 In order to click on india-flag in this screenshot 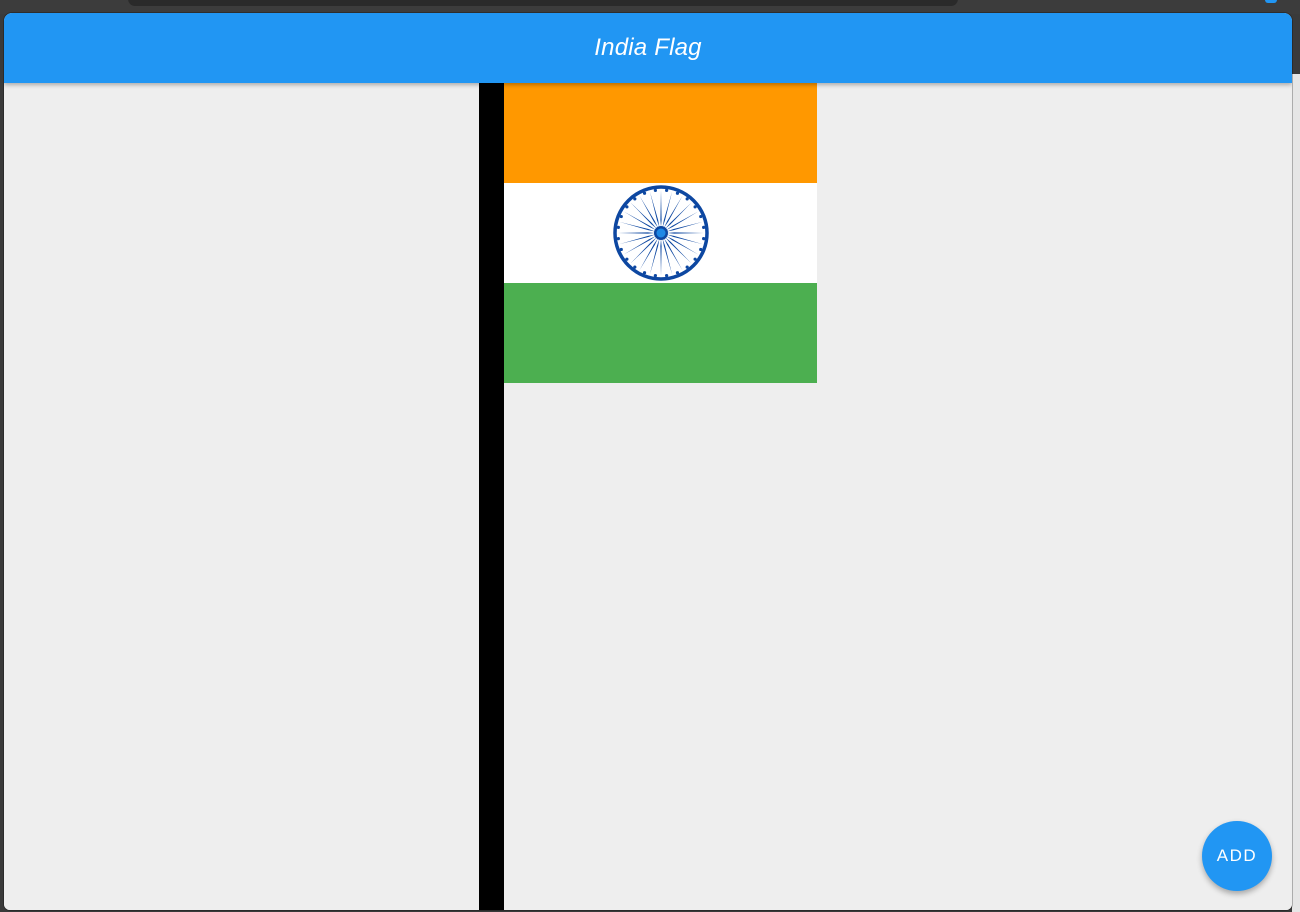, I will do `click(660, 233)`.